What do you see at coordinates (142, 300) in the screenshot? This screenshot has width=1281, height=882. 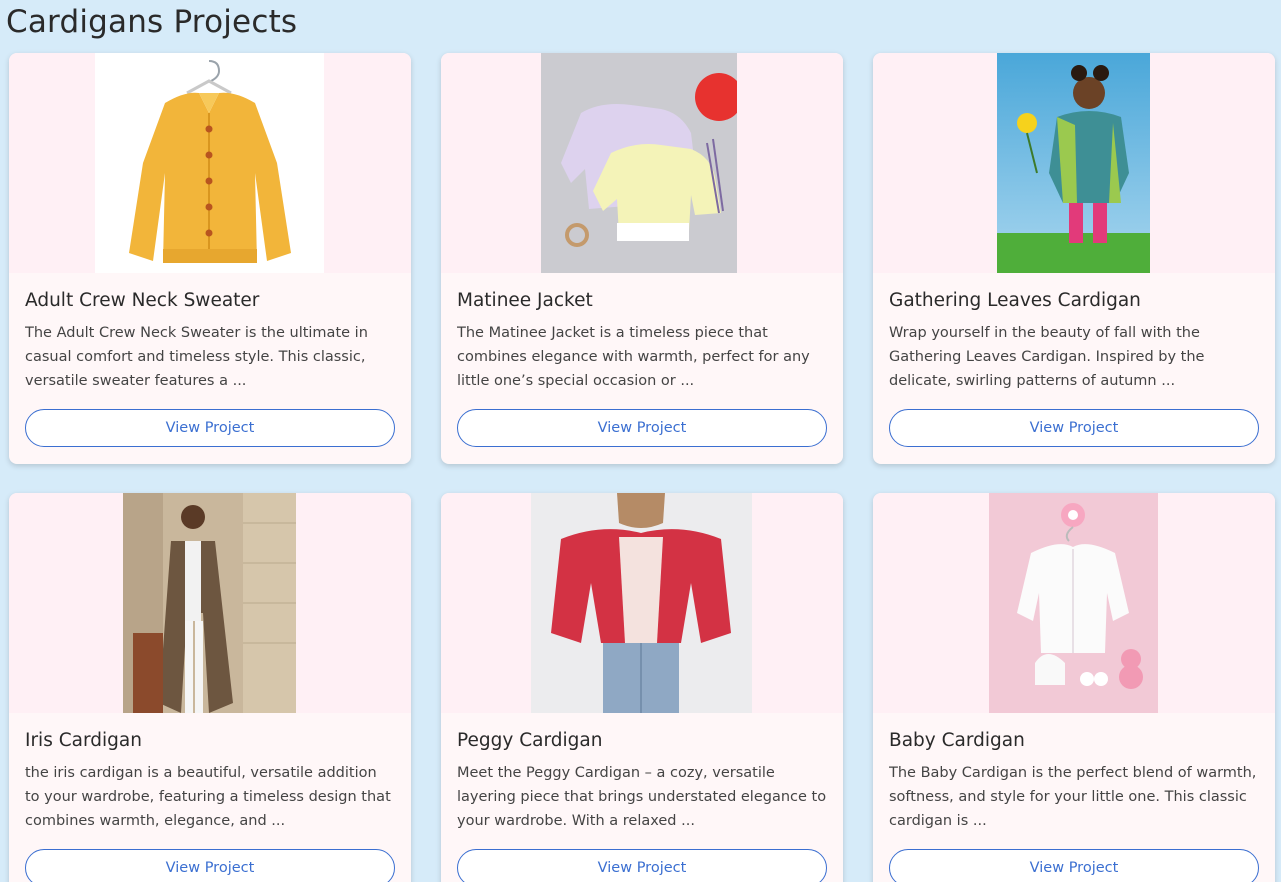 I see `card-title: Adult Crew Neck Sweater` at bounding box center [142, 300].